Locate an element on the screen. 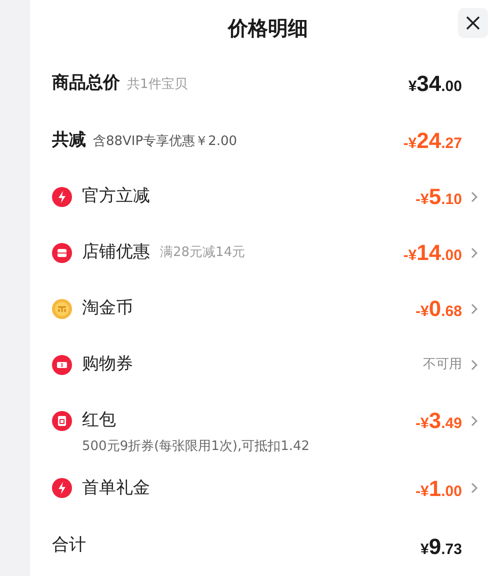  close-button is located at coordinates (473, 23).